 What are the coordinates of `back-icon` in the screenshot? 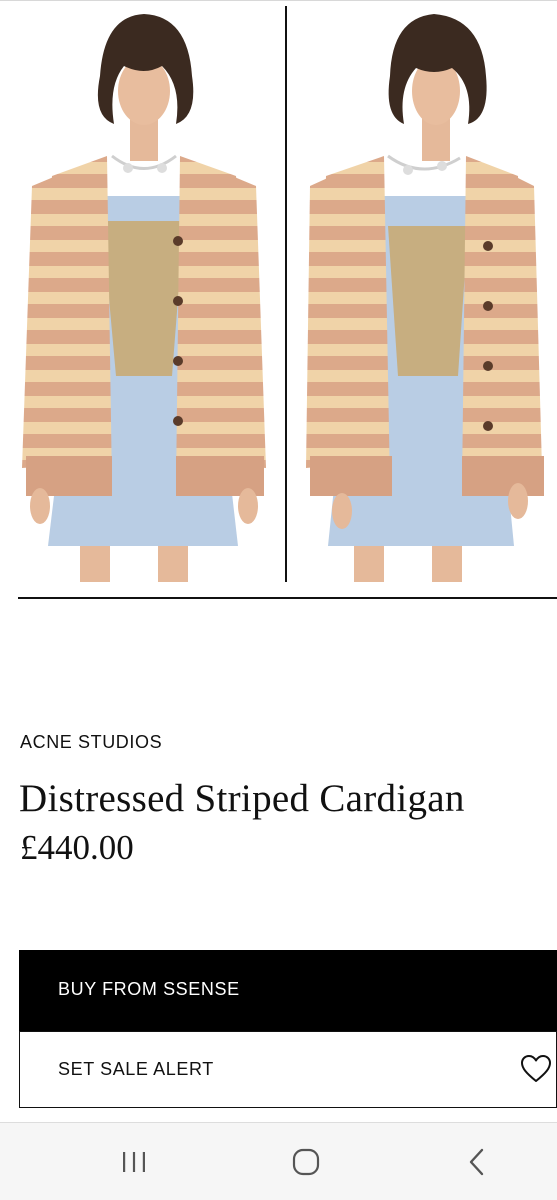 It's located at (476, 1162).